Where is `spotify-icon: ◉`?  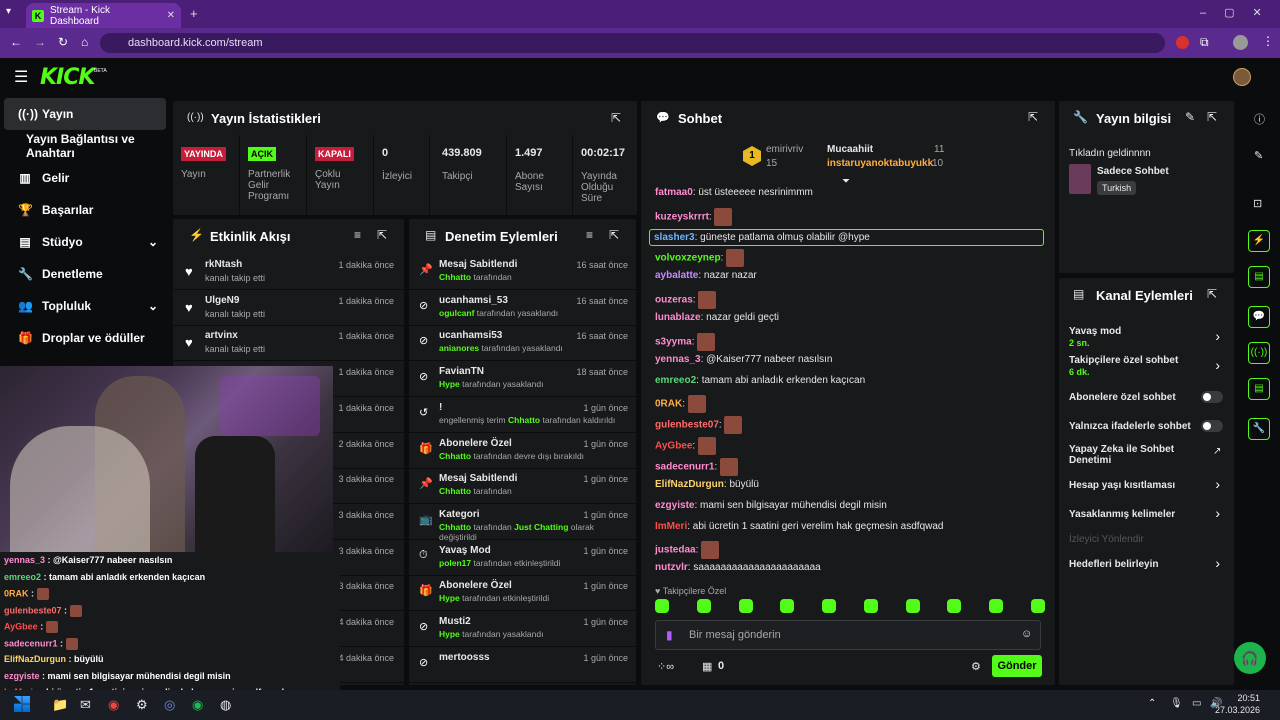
spotify-icon: ◉ is located at coordinates (197, 705).